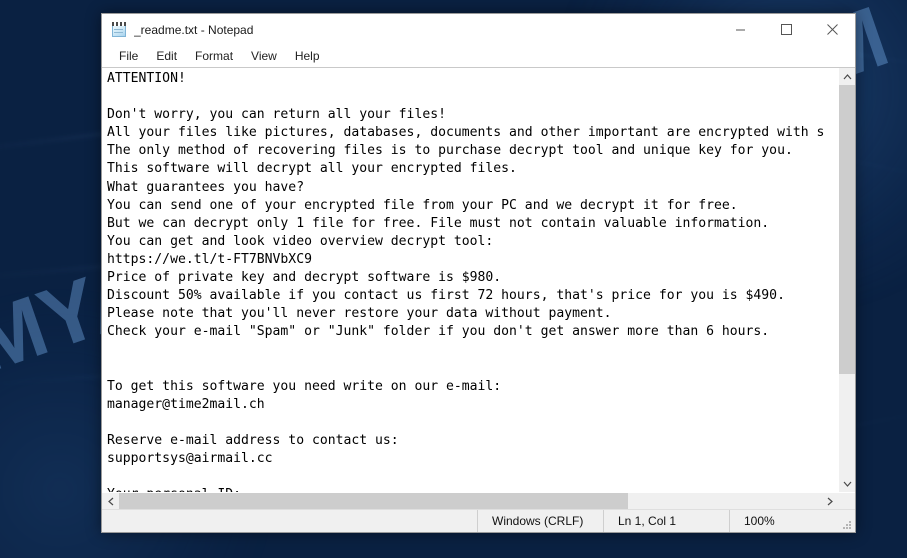  What do you see at coordinates (373, 501) in the screenshot?
I see `horizontal-scroll-thumb` at bounding box center [373, 501].